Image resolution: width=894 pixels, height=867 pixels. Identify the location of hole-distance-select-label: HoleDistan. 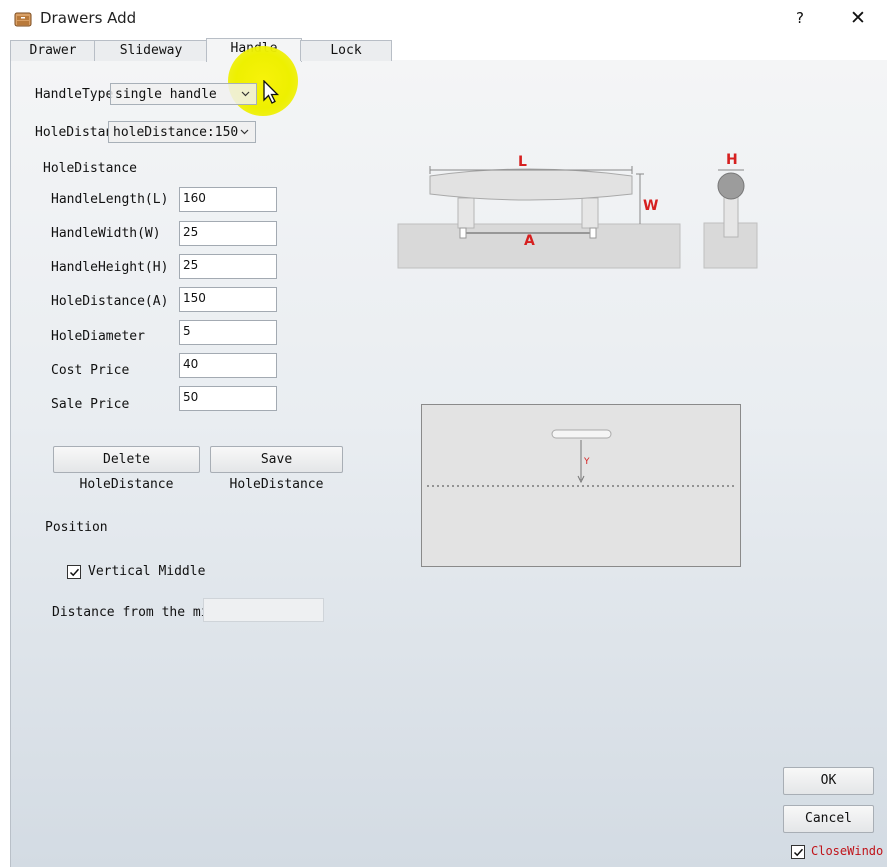
(74, 132).